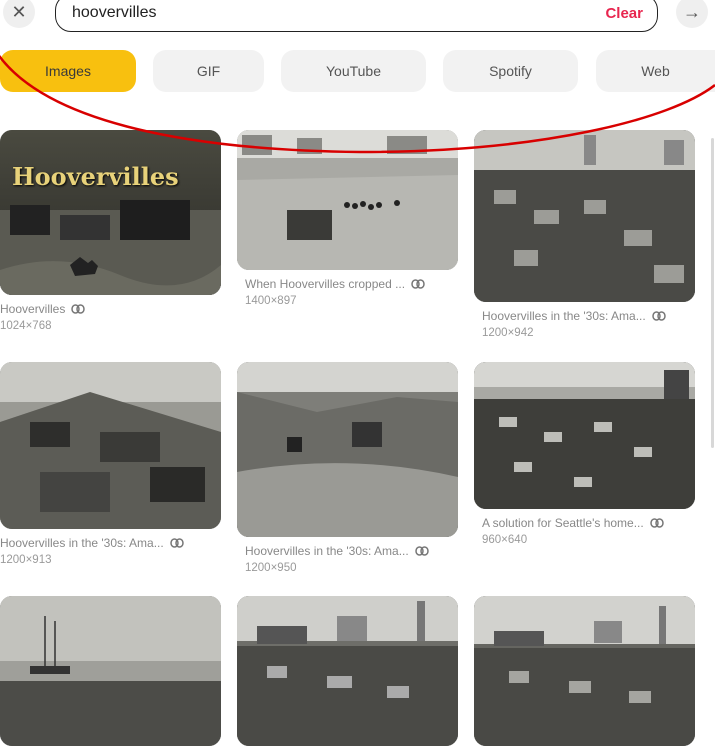 The image size is (715, 746). I want to click on result-card: A solution for Seattle's home... 960×640, so click(584, 454).